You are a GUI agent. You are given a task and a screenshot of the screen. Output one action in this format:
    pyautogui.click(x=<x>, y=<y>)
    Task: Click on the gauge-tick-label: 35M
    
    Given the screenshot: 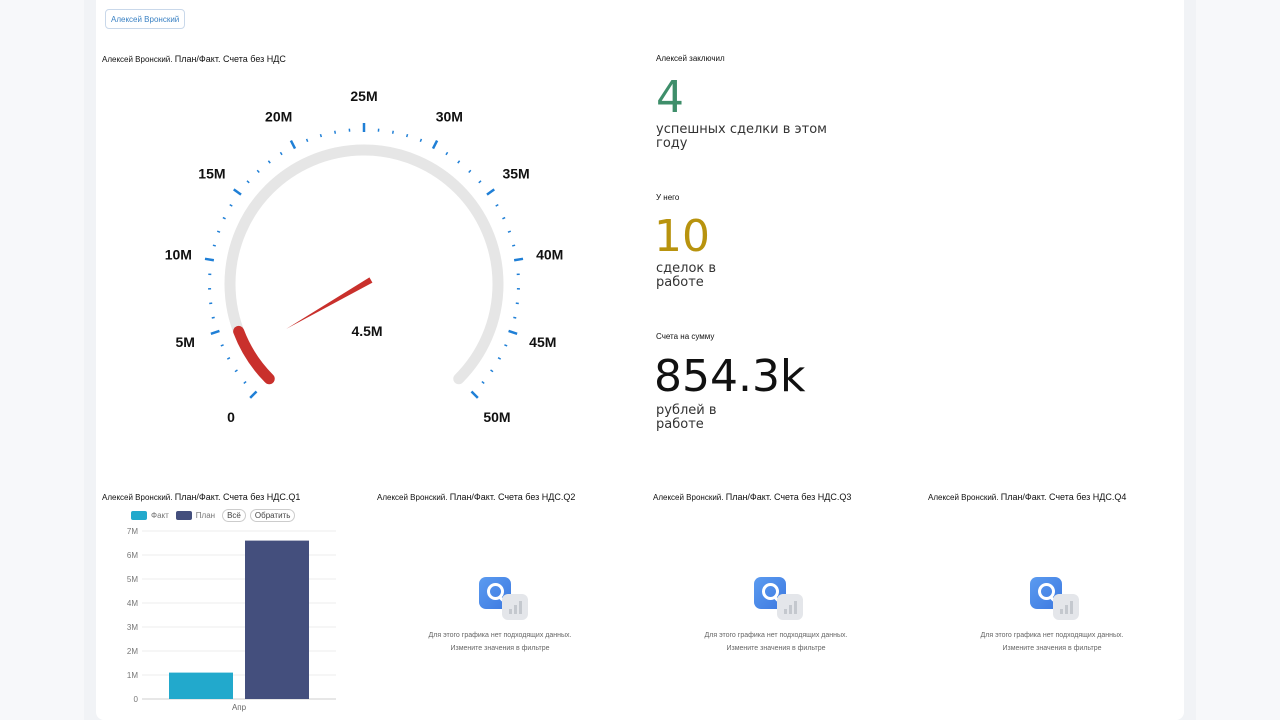 What is the action you would take?
    pyautogui.click(x=515, y=173)
    